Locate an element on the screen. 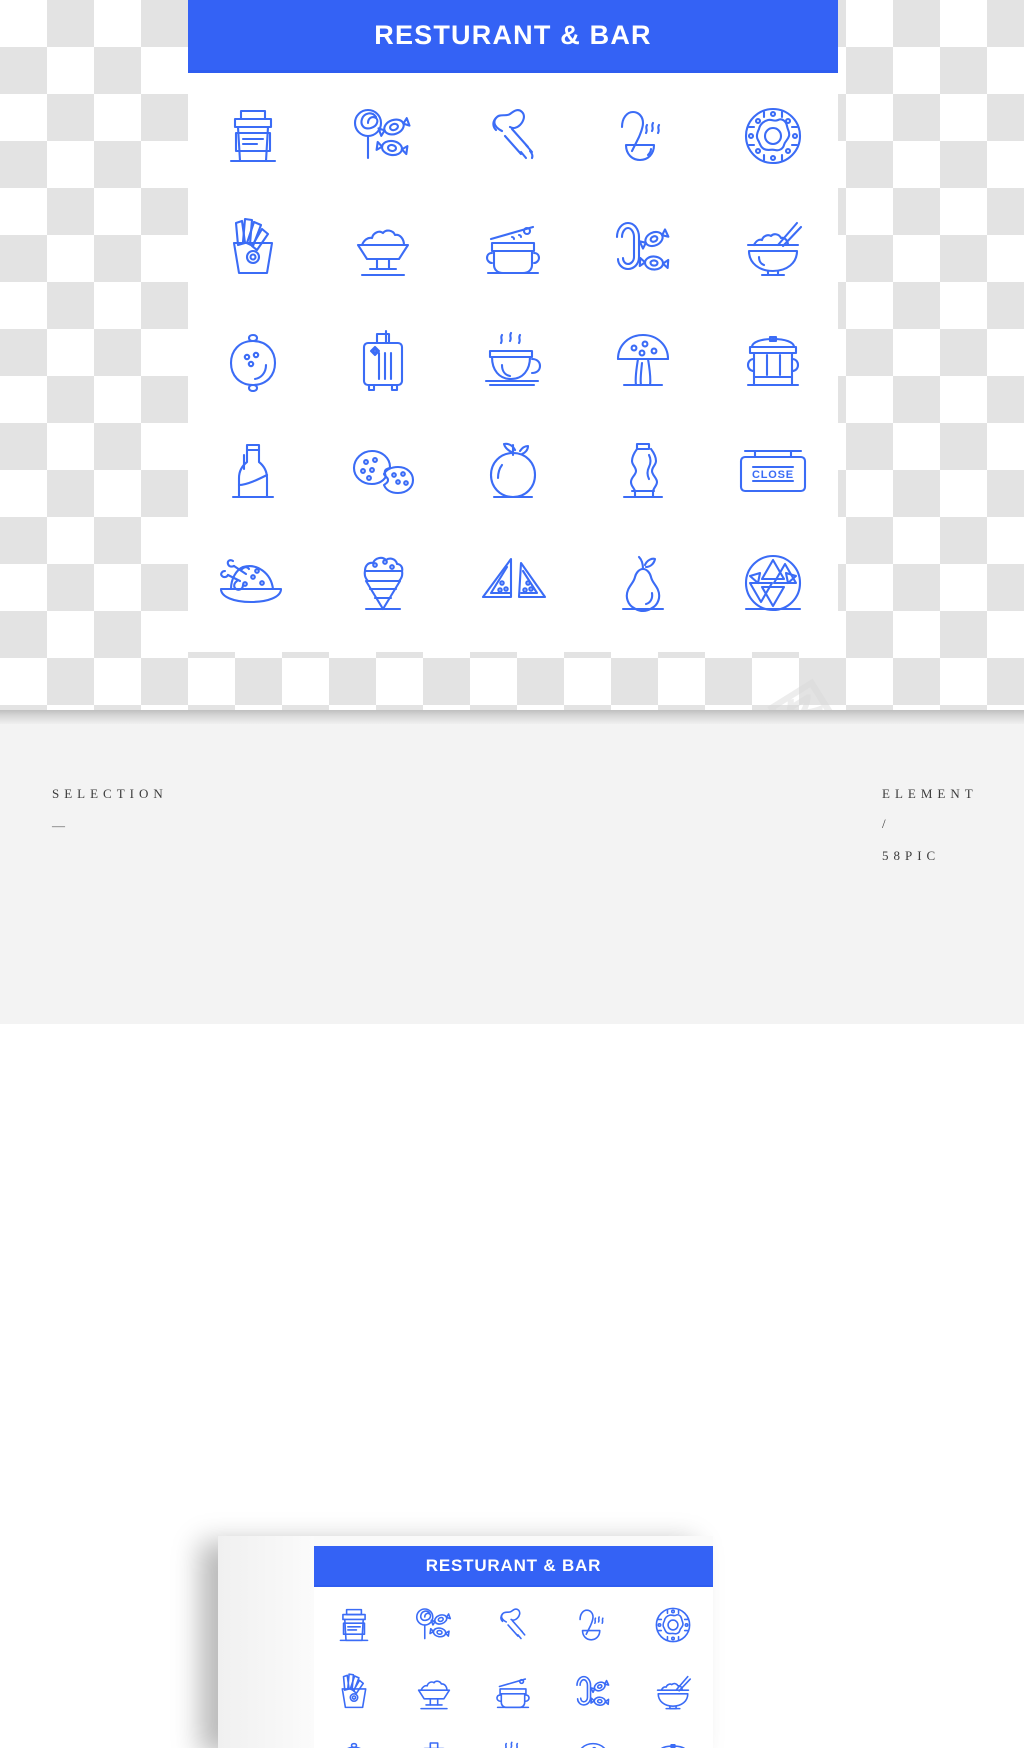 This screenshot has width=1024, height=1748. icon-cell-close-sign: CLOSE is located at coordinates (773, 472).